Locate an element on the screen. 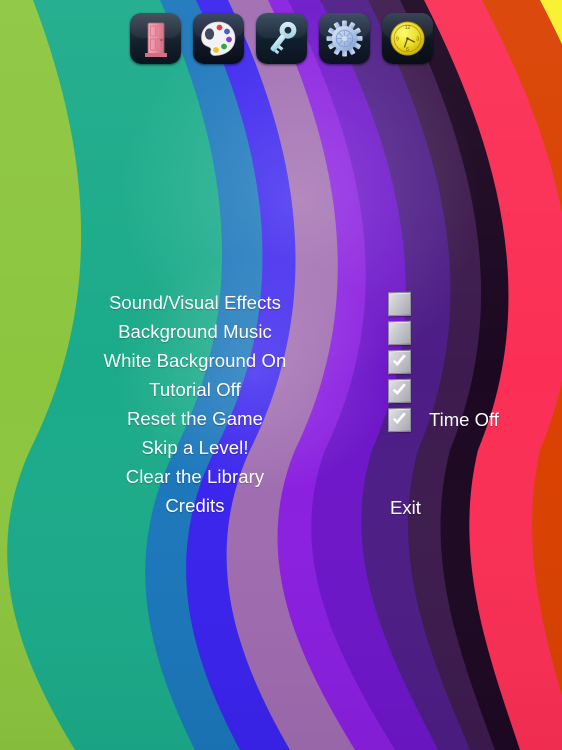 The height and width of the screenshot is (750, 562). menu-item-credits: Credits is located at coordinates (195, 506).